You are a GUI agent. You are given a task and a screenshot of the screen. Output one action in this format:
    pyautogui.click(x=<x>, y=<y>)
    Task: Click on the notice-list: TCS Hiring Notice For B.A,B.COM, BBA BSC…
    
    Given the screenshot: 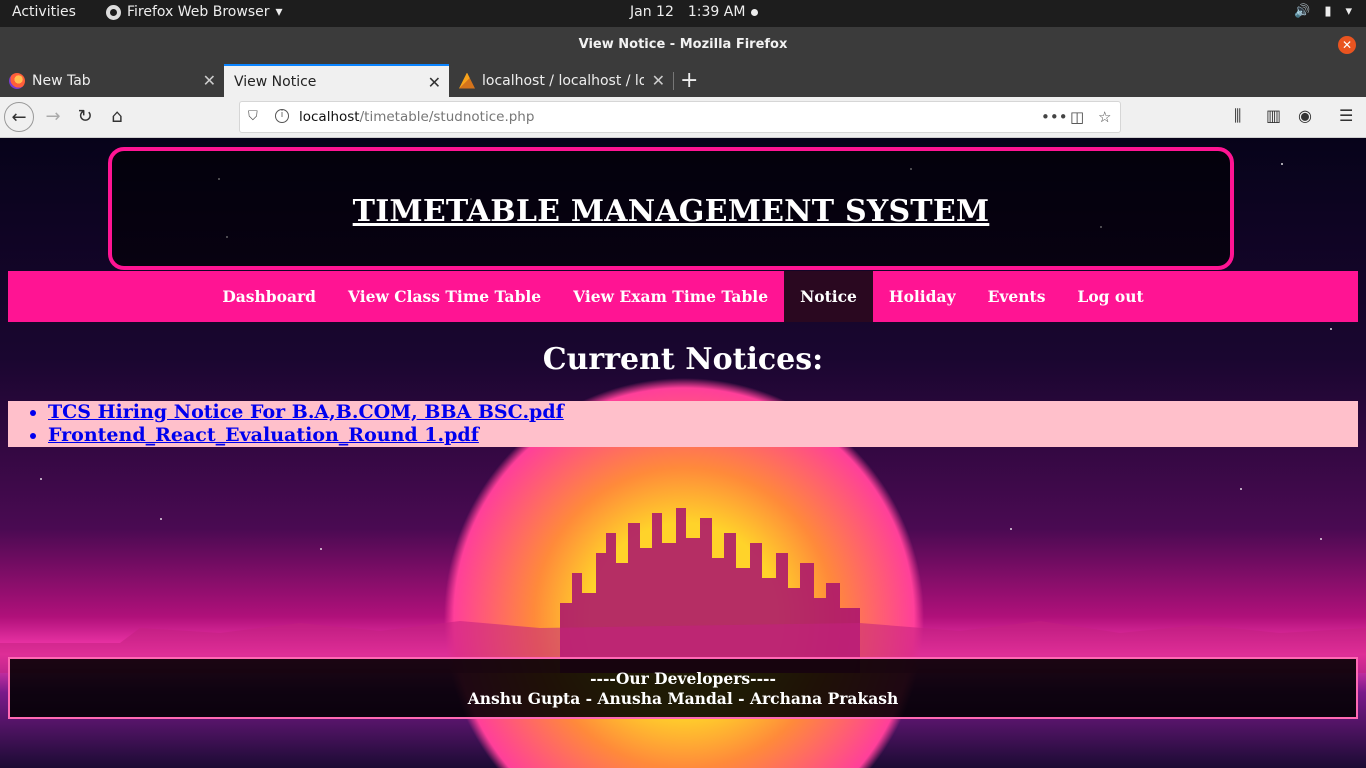 What is the action you would take?
    pyautogui.click(x=683, y=424)
    